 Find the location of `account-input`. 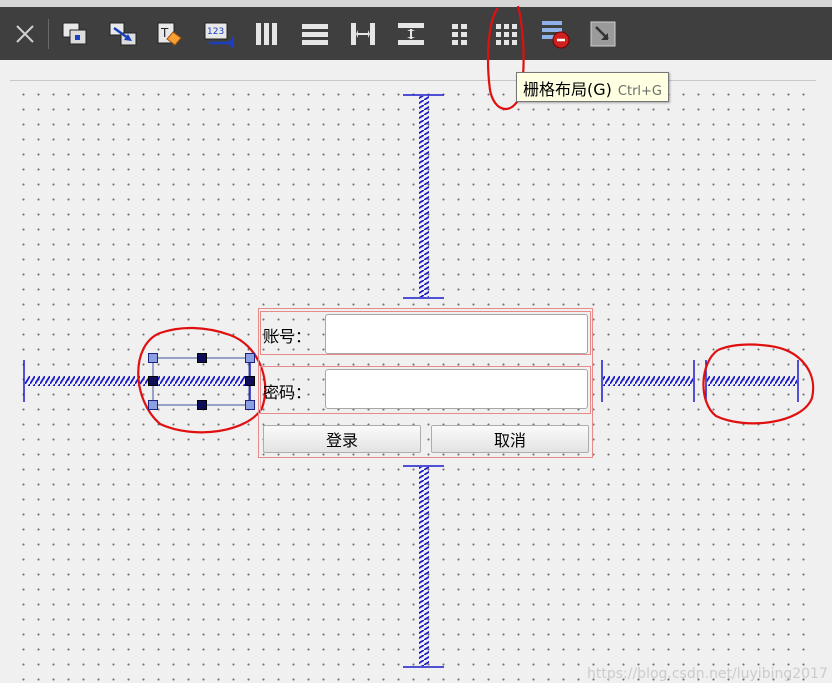

account-input is located at coordinates (456, 334).